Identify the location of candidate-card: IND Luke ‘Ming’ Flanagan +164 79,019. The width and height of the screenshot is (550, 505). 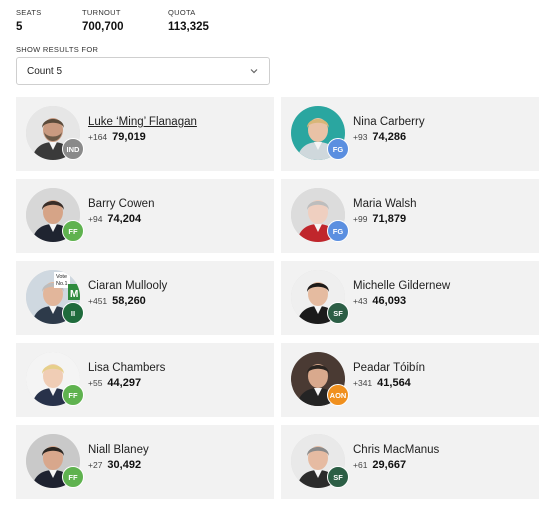
(145, 134).